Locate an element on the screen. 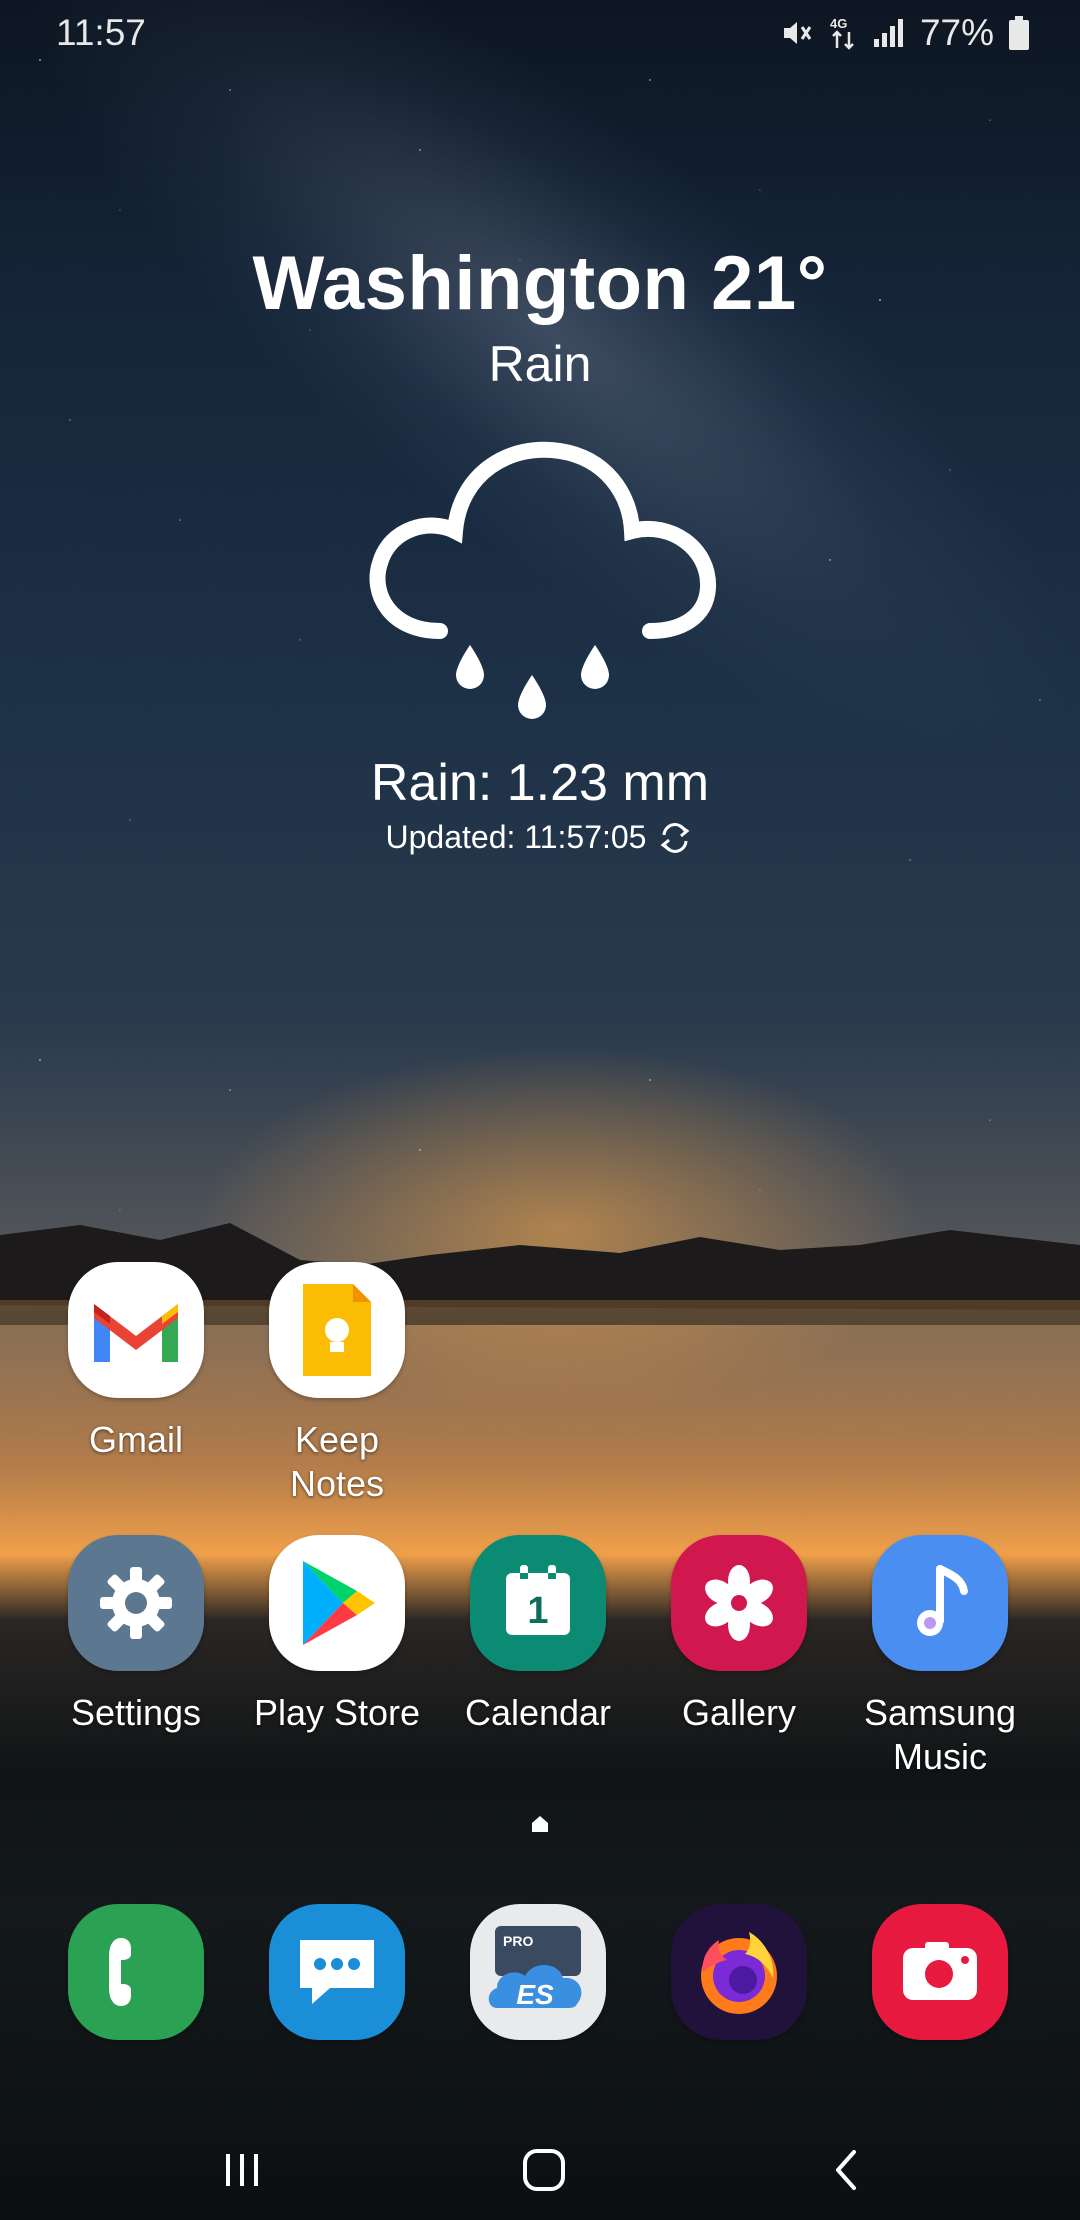  rain-cloud-icon is located at coordinates (543, 580).